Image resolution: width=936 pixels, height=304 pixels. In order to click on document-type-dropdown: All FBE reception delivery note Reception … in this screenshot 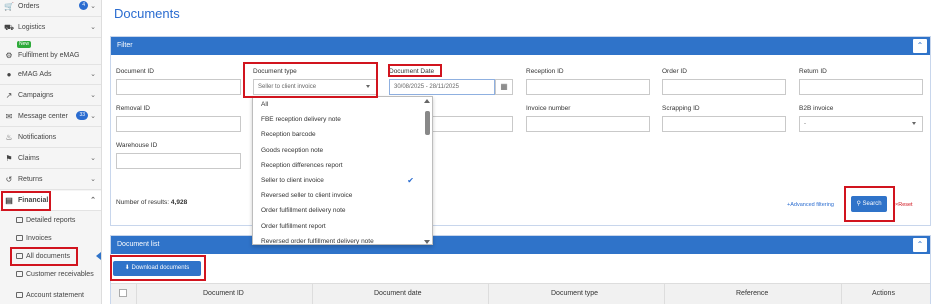, I will do `click(342, 170)`.